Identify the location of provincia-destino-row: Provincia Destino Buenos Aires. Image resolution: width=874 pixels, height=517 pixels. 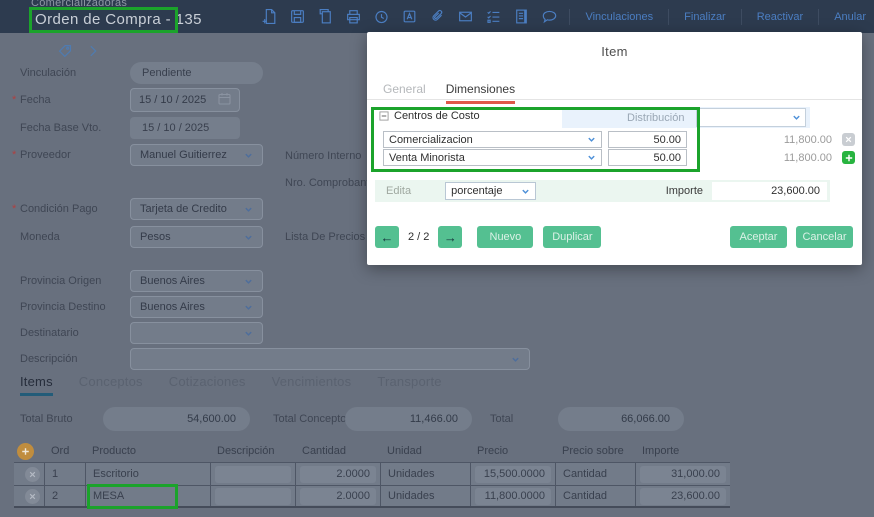
(141, 307).